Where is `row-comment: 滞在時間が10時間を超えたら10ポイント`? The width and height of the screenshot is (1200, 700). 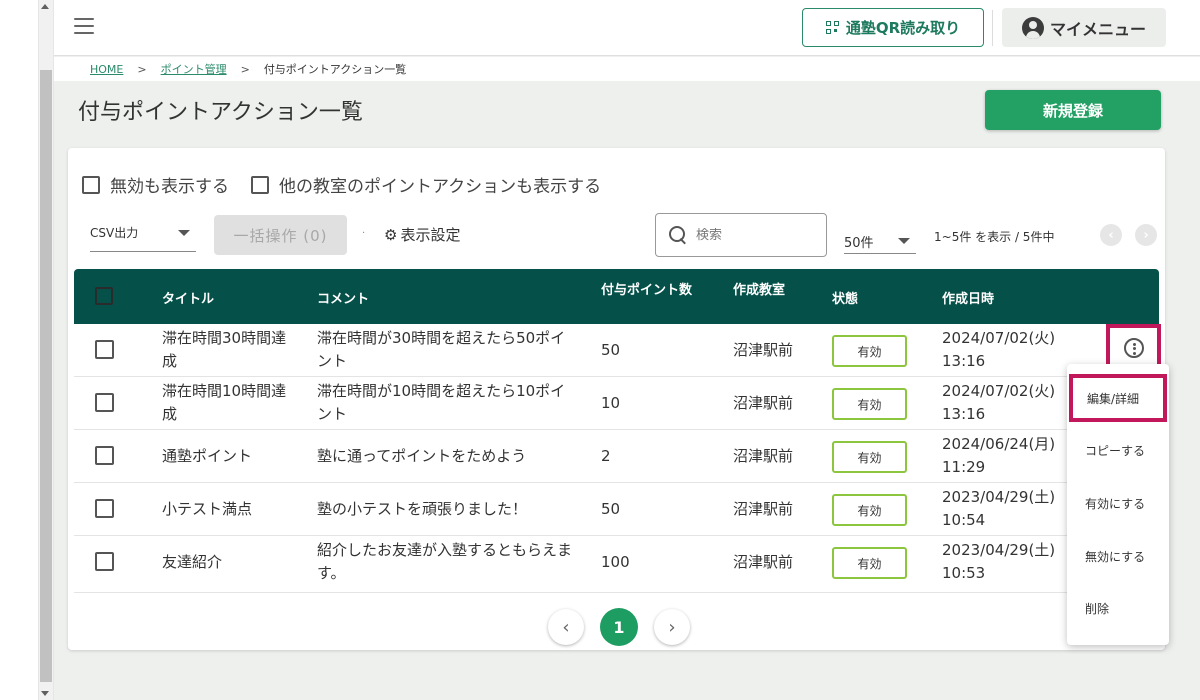 row-comment: 滞在時間が10時間を超えたら10ポイント is located at coordinates (441, 402).